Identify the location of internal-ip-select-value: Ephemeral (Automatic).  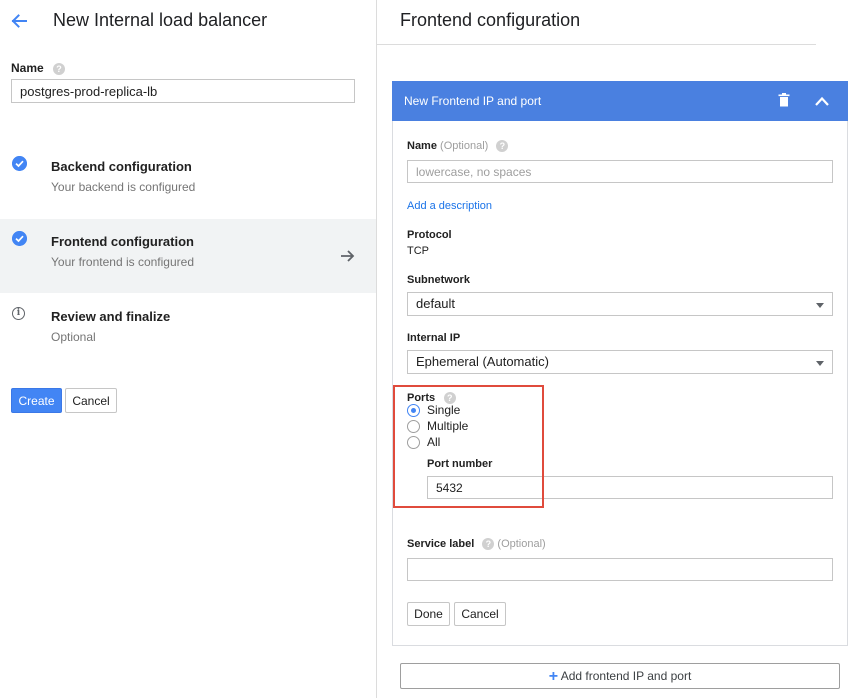
(482, 361).